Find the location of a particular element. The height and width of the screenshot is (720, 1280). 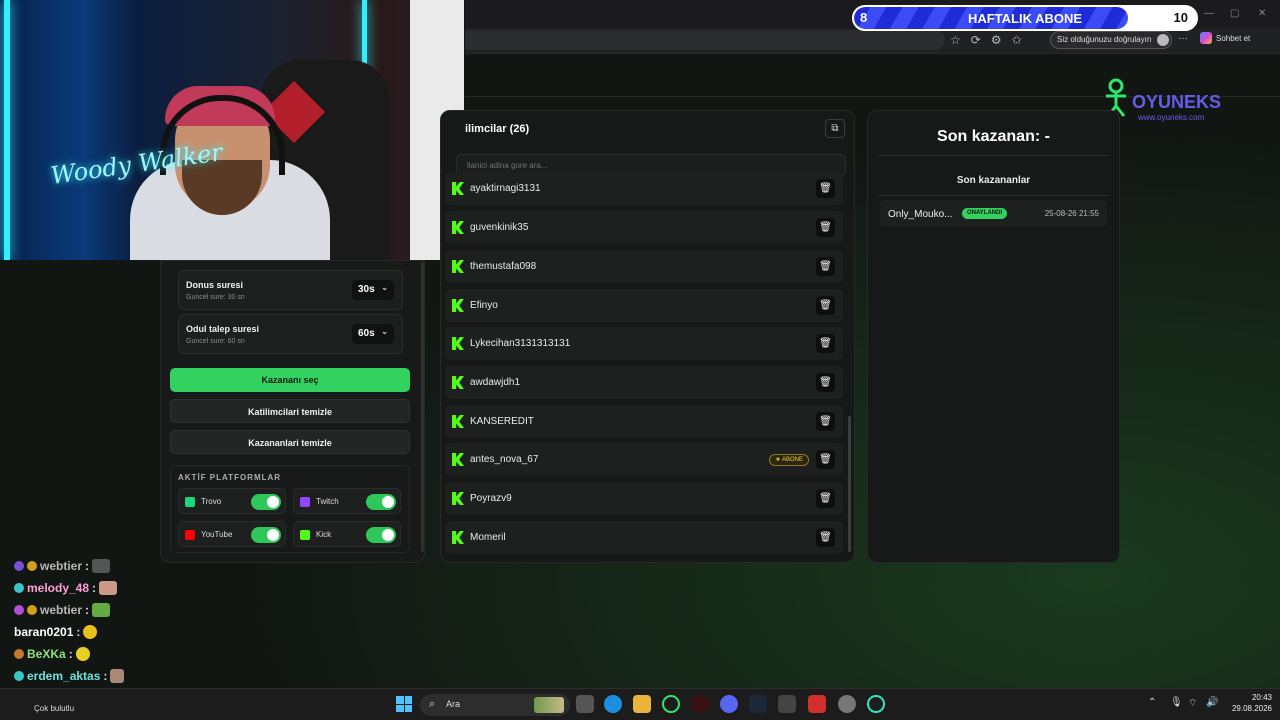

windows-start-icon is located at coordinates (404, 704).